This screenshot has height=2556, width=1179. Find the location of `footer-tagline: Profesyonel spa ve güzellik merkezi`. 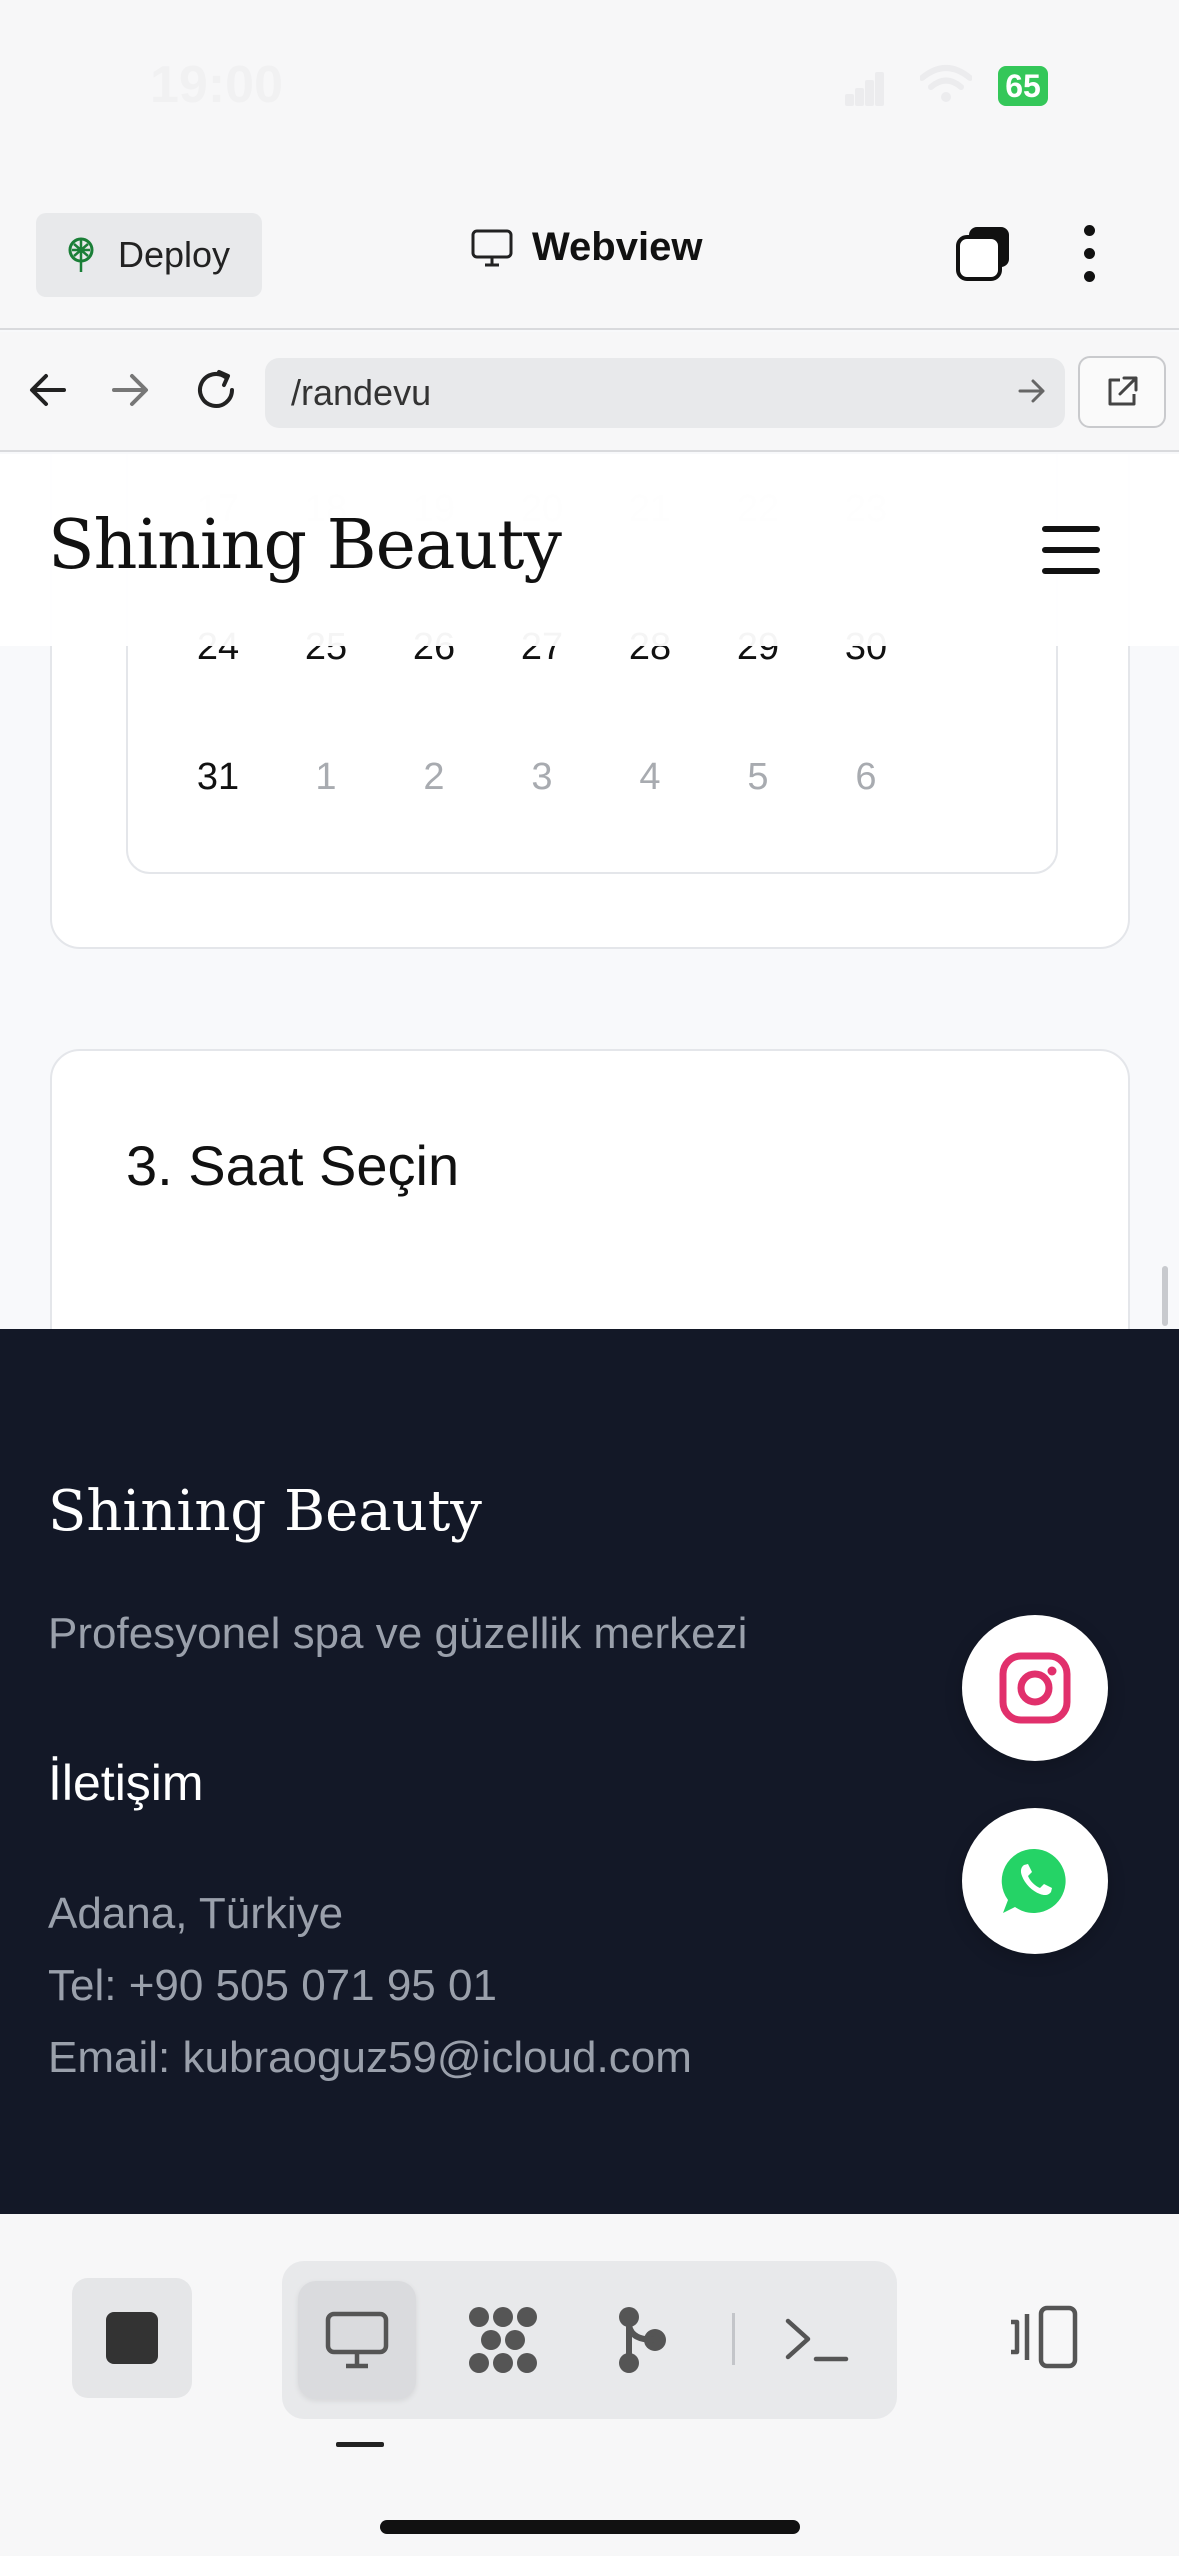

footer-tagline: Profesyonel spa ve güzellik merkezi is located at coordinates (398, 1633).